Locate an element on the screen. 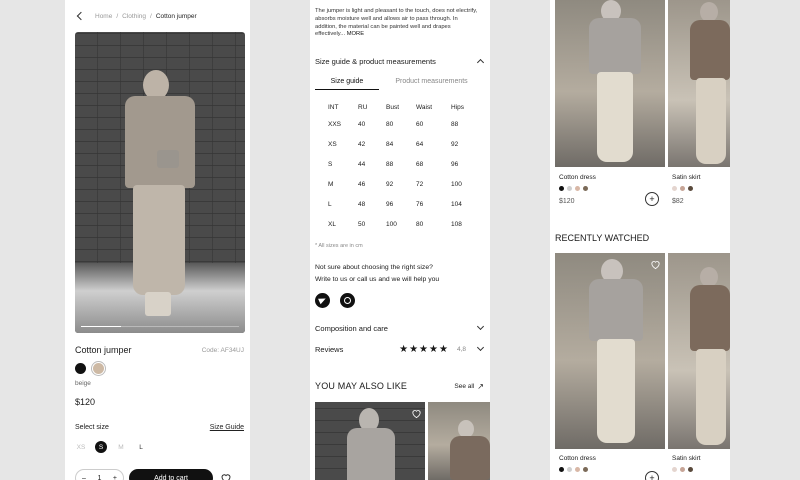 The image size is (800, 480). select-size-label: Select size is located at coordinates (92, 427).